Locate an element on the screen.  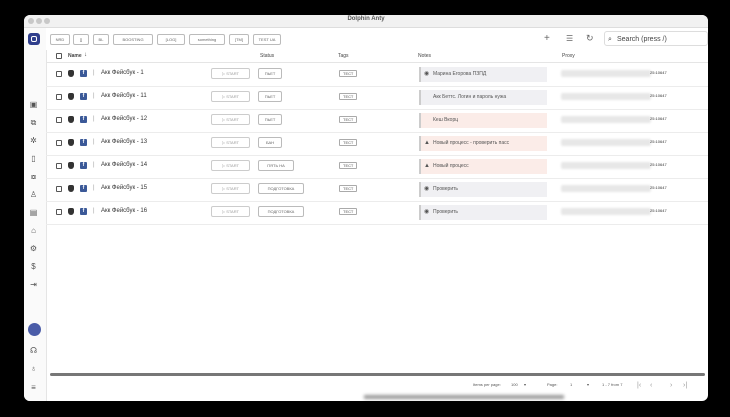
menu-icon: ≡ is located at coordinates (33, 387).